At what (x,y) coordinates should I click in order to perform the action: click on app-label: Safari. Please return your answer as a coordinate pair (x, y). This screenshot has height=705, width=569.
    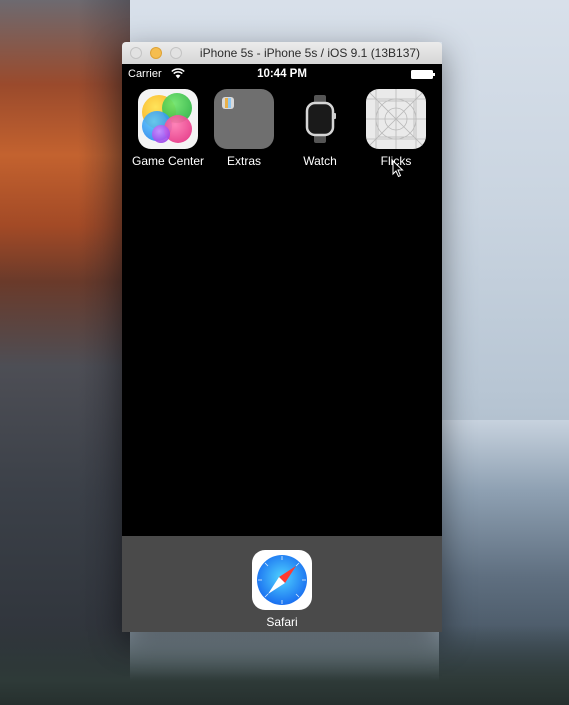
    Looking at the image, I should click on (282, 622).